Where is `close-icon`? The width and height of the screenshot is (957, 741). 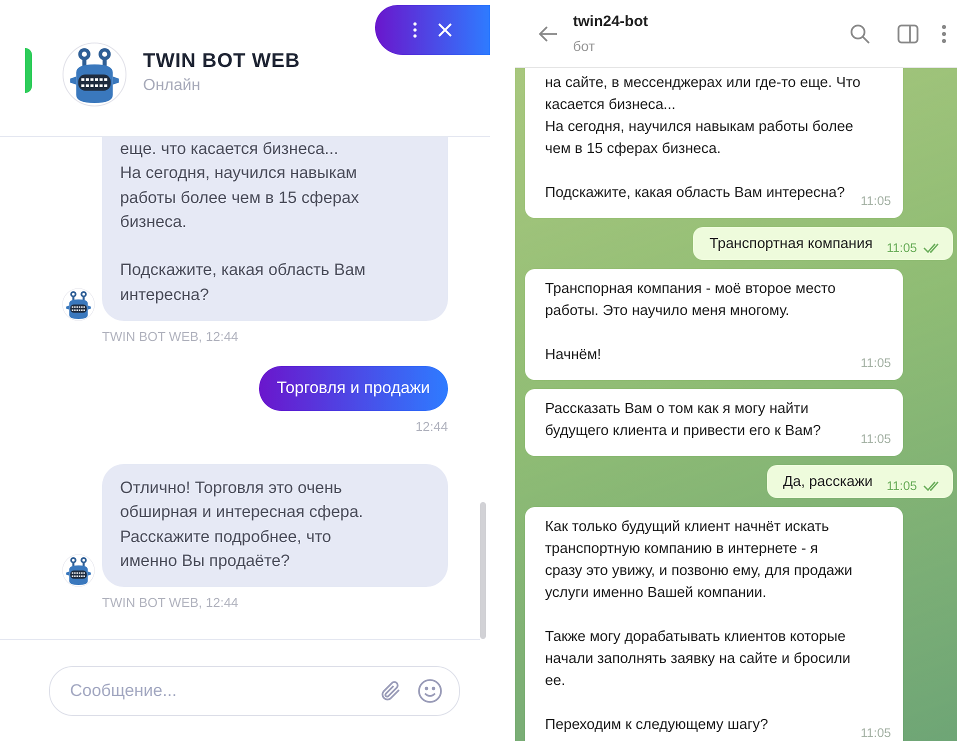 close-icon is located at coordinates (444, 30).